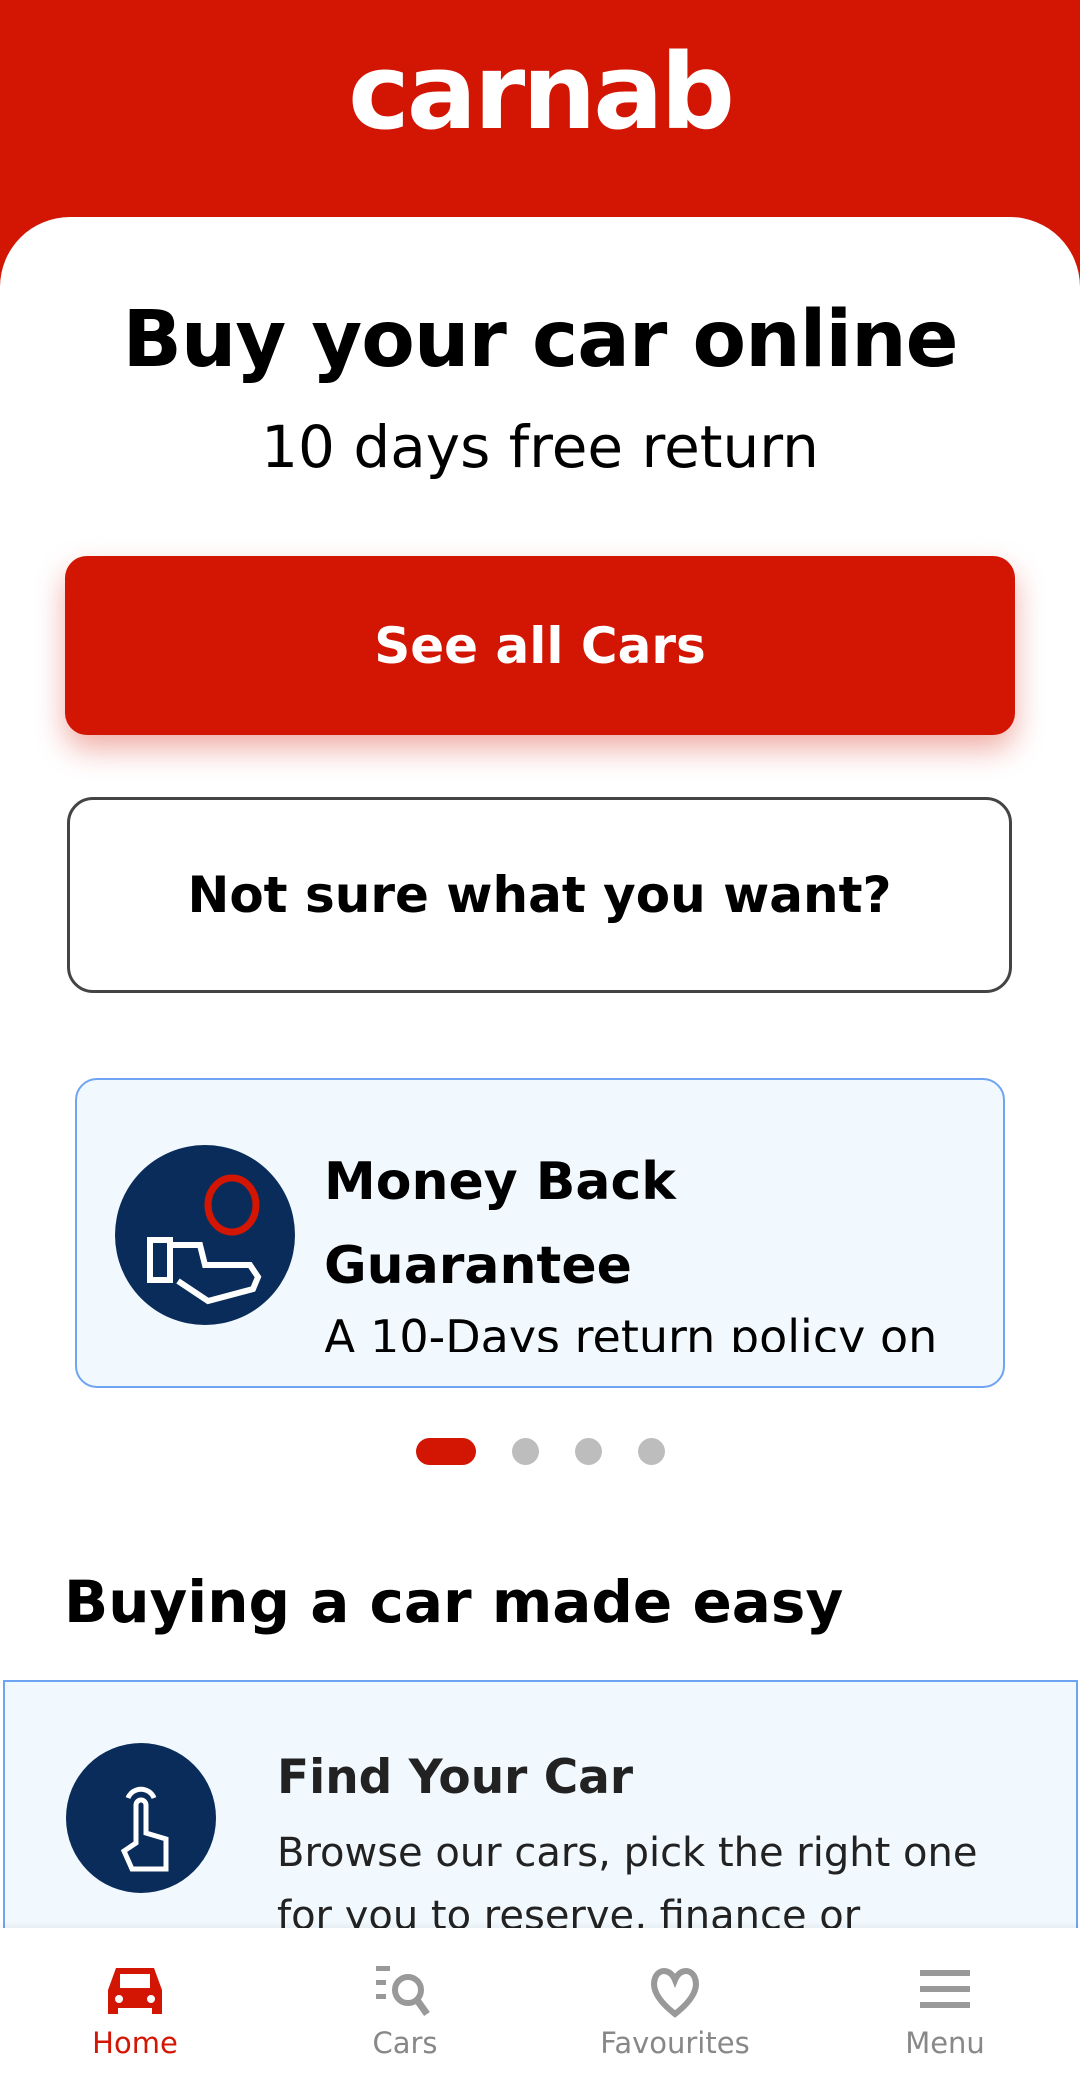 This screenshot has height=2097, width=1080. I want to click on promo-title: Money Back Guarantee, so click(500, 1224).